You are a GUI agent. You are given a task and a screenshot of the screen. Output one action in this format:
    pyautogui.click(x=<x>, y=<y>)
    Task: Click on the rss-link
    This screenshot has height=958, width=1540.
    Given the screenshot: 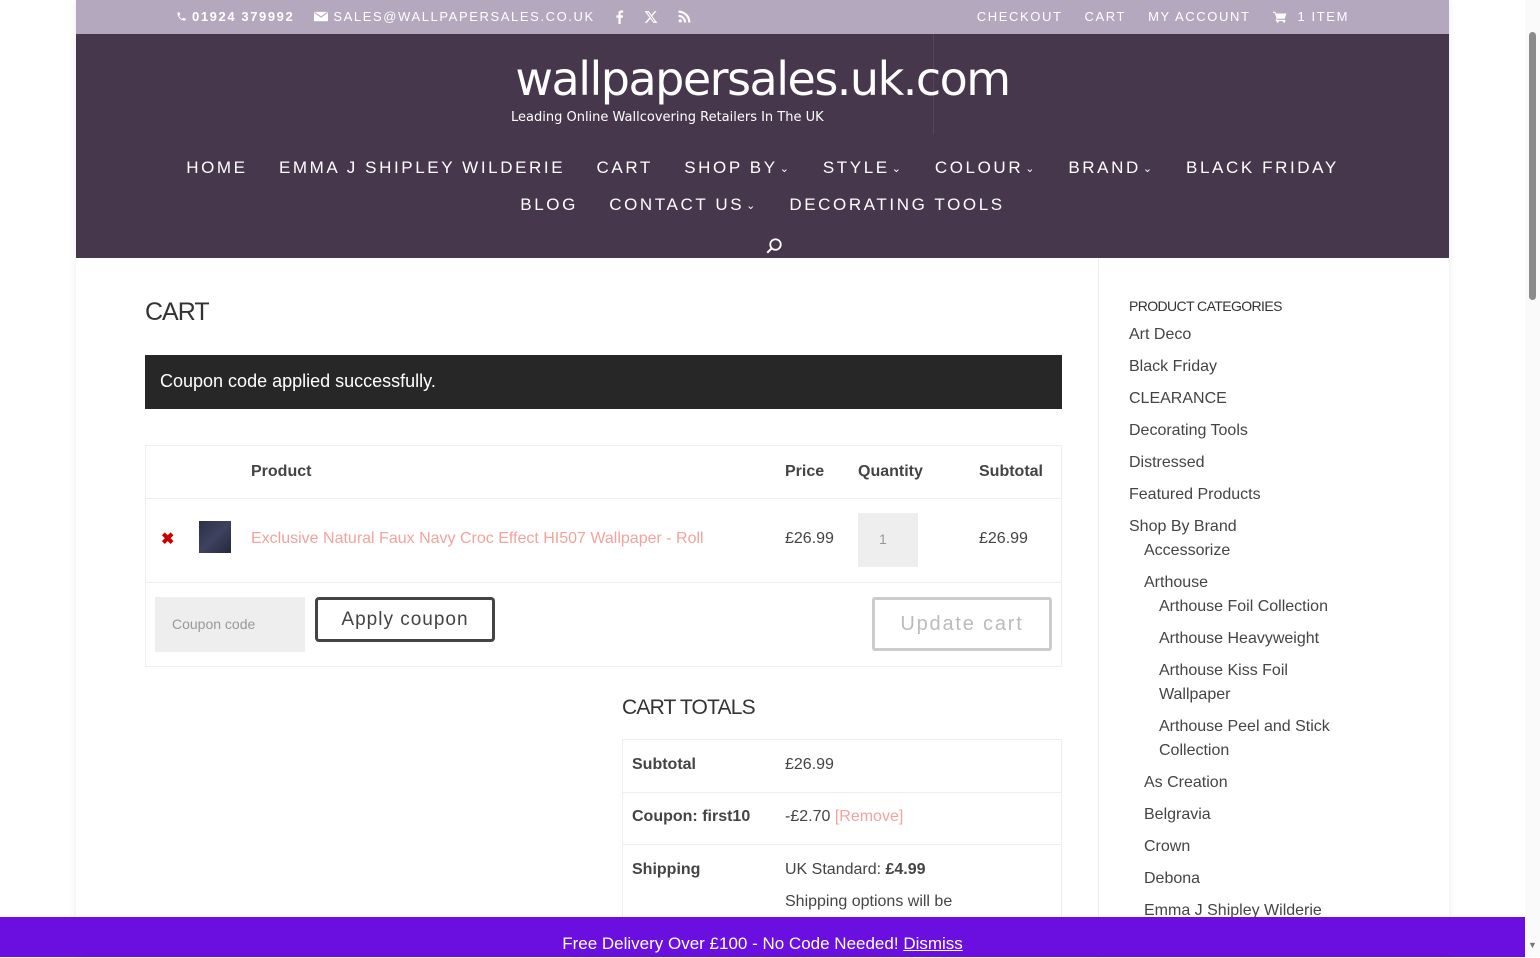 What is the action you would take?
    pyautogui.click(x=684, y=16)
    